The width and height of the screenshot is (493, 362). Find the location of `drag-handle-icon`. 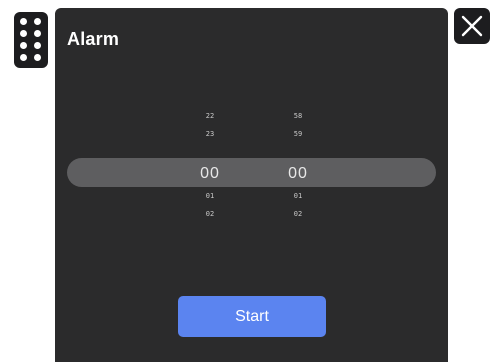

drag-handle-icon is located at coordinates (31, 40).